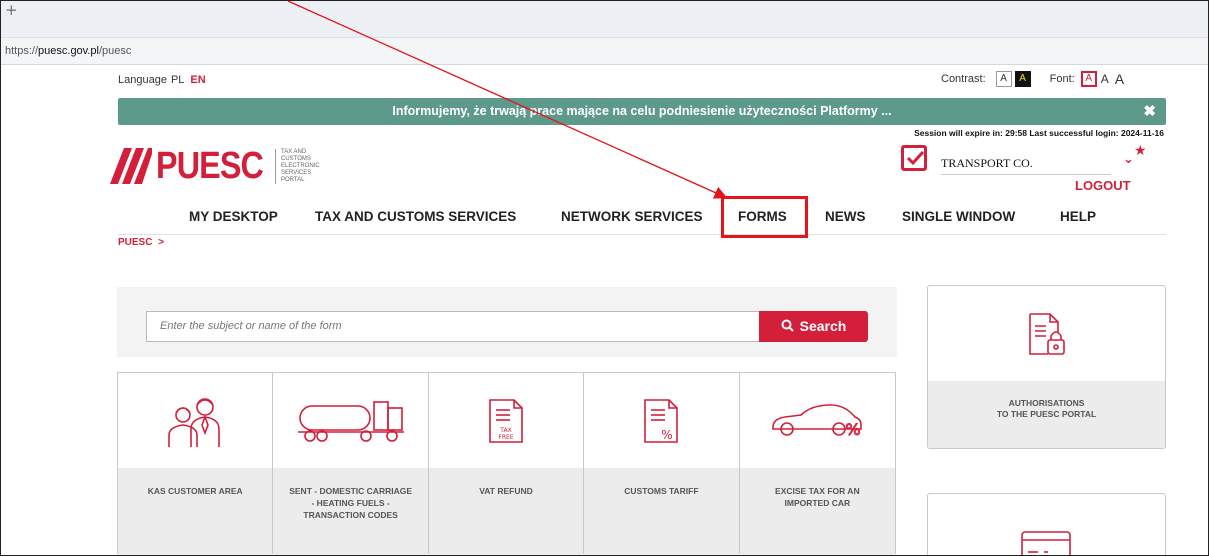 This screenshot has height=556, width=1209. I want to click on customers-icon, so click(194, 422).